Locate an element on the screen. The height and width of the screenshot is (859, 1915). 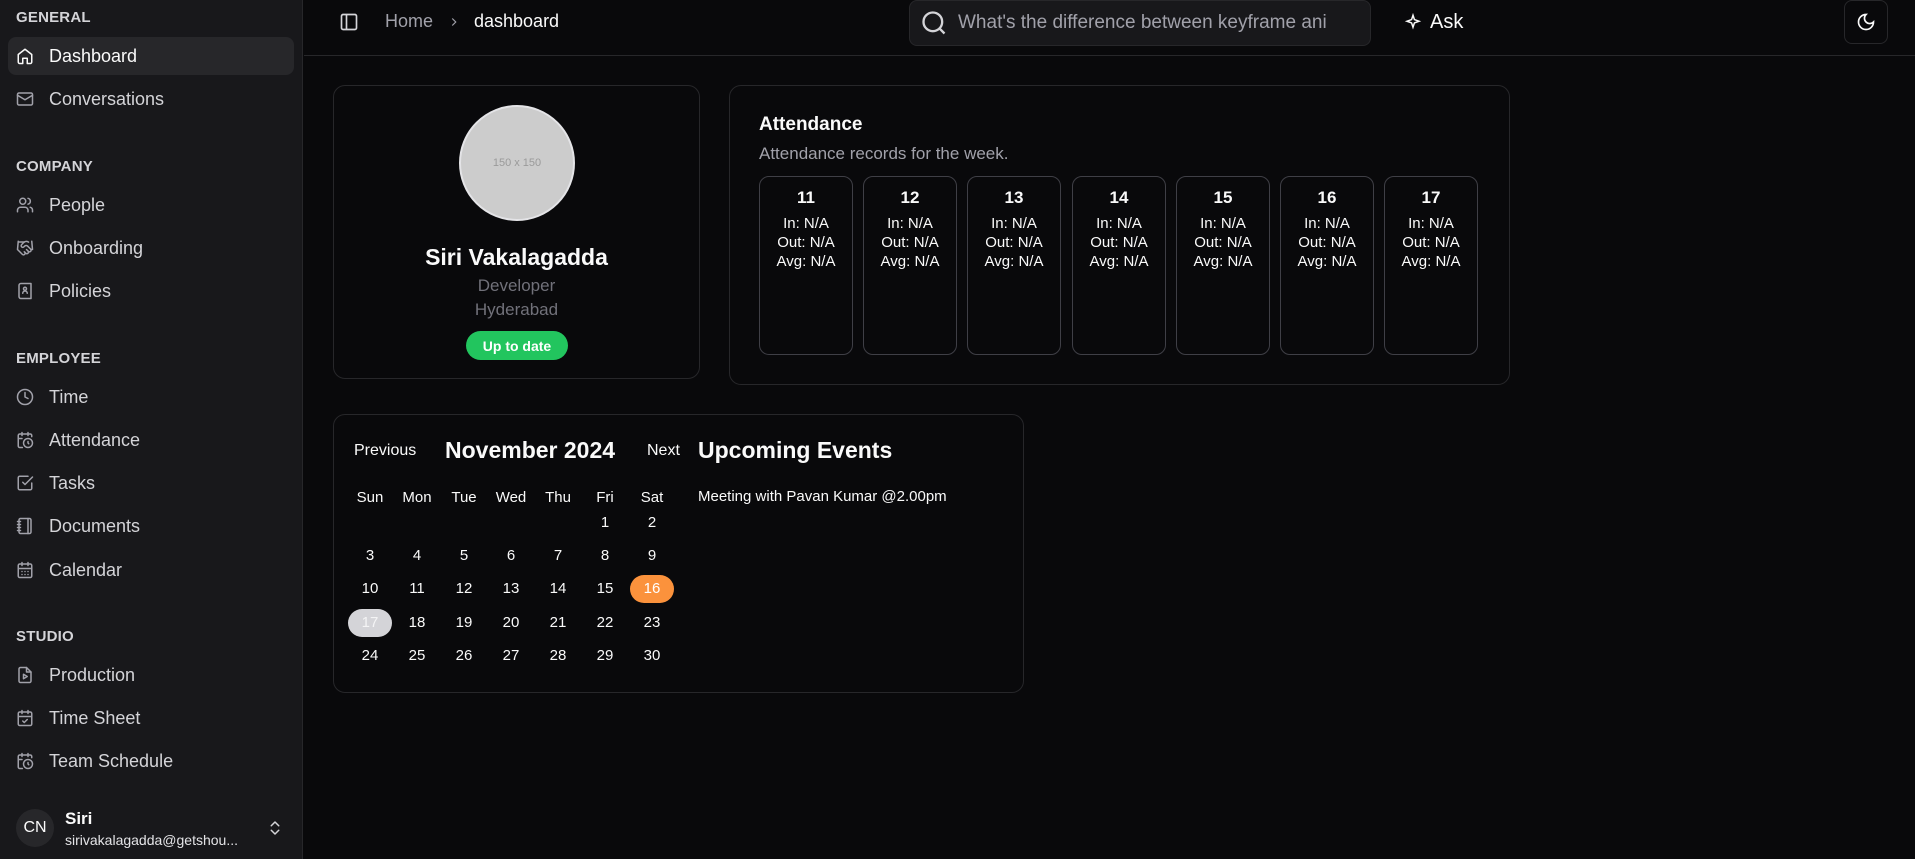
attendance-day: 11 In: N/A Out: N/A Avg: N/A is located at coordinates (806, 265).